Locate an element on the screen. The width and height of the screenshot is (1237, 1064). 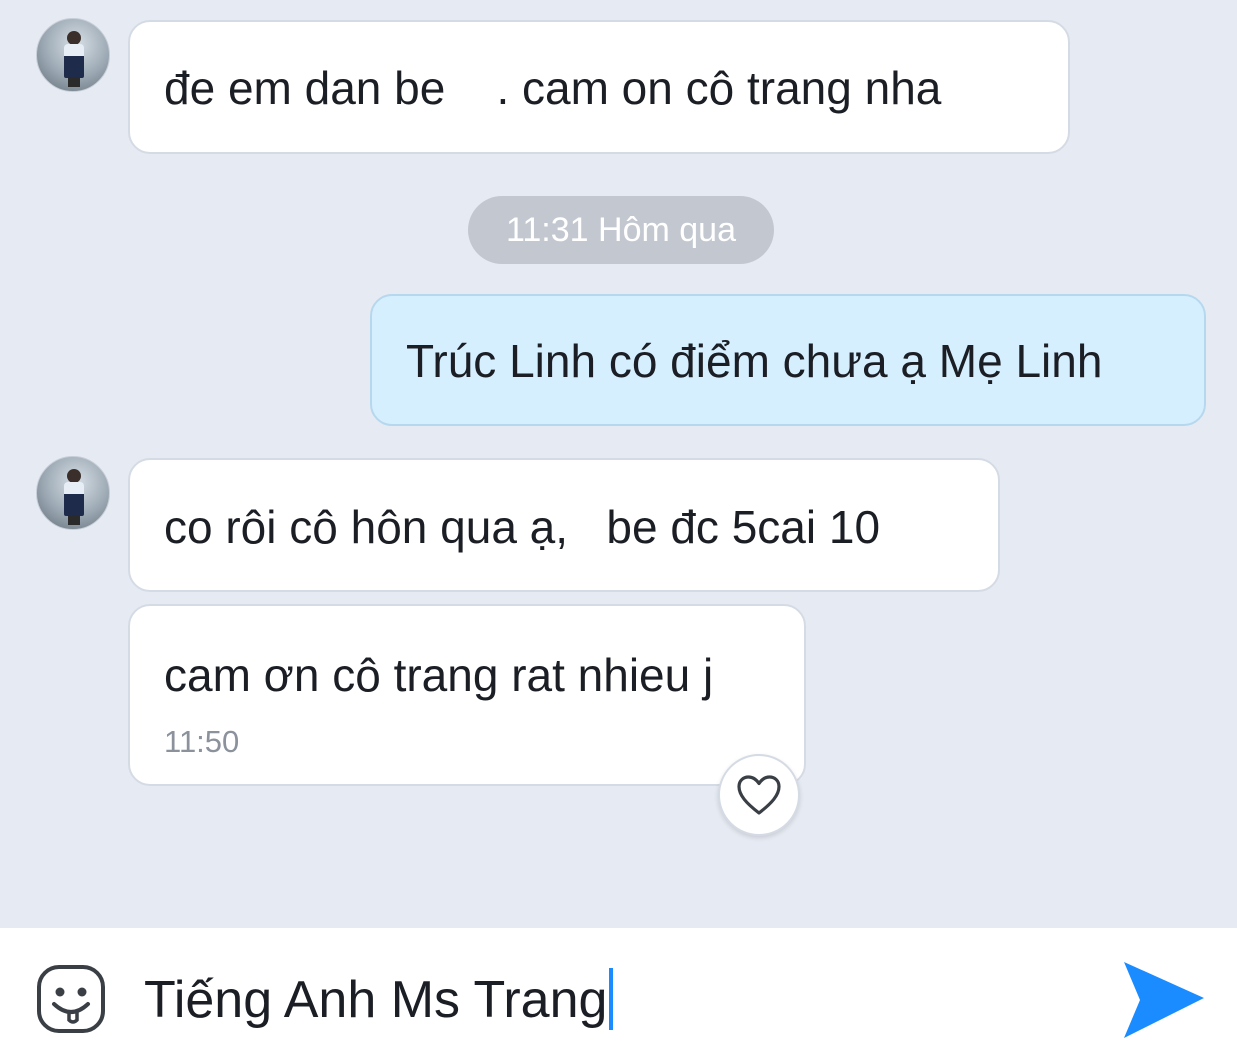
incoming-message-bubble: cam ơn cô trang rat nhieu j 11:50 is located at coordinates (467, 695).